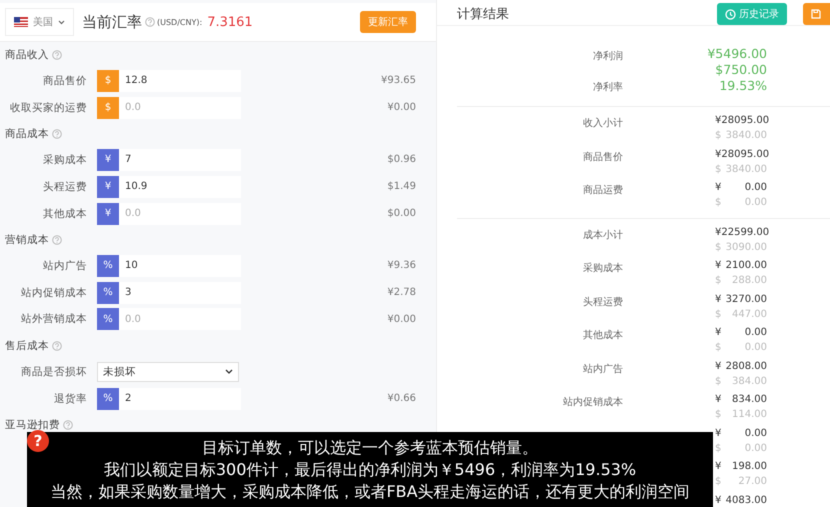 The width and height of the screenshot is (830, 507). I want to click on converted-value: ¥2.78, so click(401, 292).